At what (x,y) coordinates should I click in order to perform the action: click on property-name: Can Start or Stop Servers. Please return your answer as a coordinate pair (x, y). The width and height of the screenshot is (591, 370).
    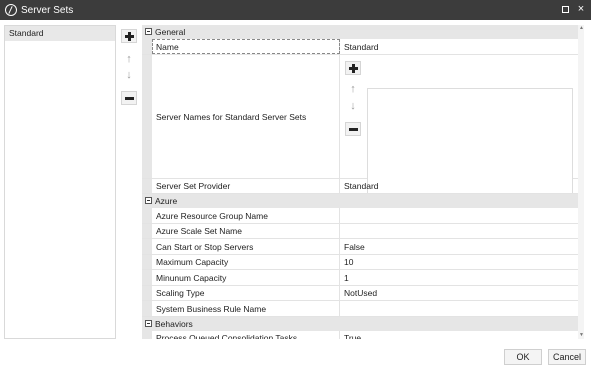
    Looking at the image, I should click on (246, 246).